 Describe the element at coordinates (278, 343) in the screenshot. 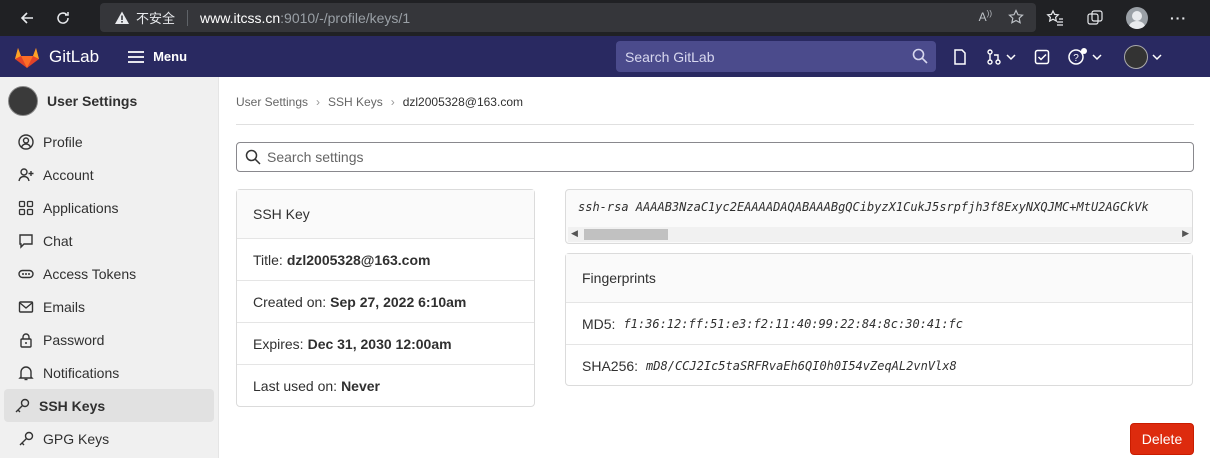

I see `expires-label: Expires:` at that location.